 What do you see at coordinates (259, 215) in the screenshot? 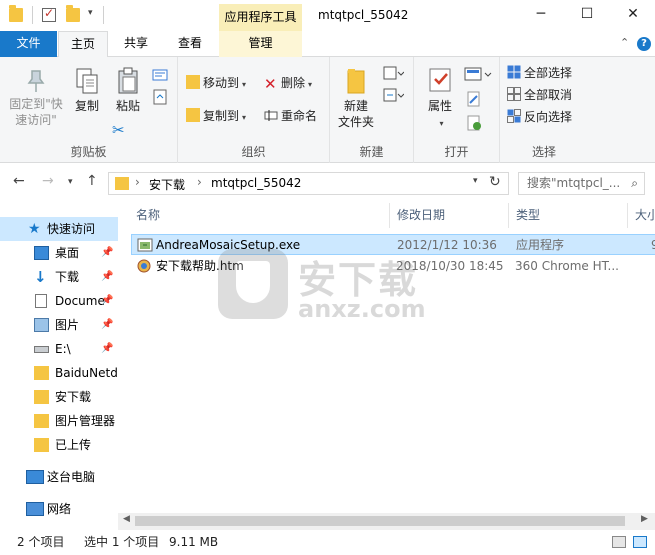
I see `column-header-name: 名称` at bounding box center [259, 215].